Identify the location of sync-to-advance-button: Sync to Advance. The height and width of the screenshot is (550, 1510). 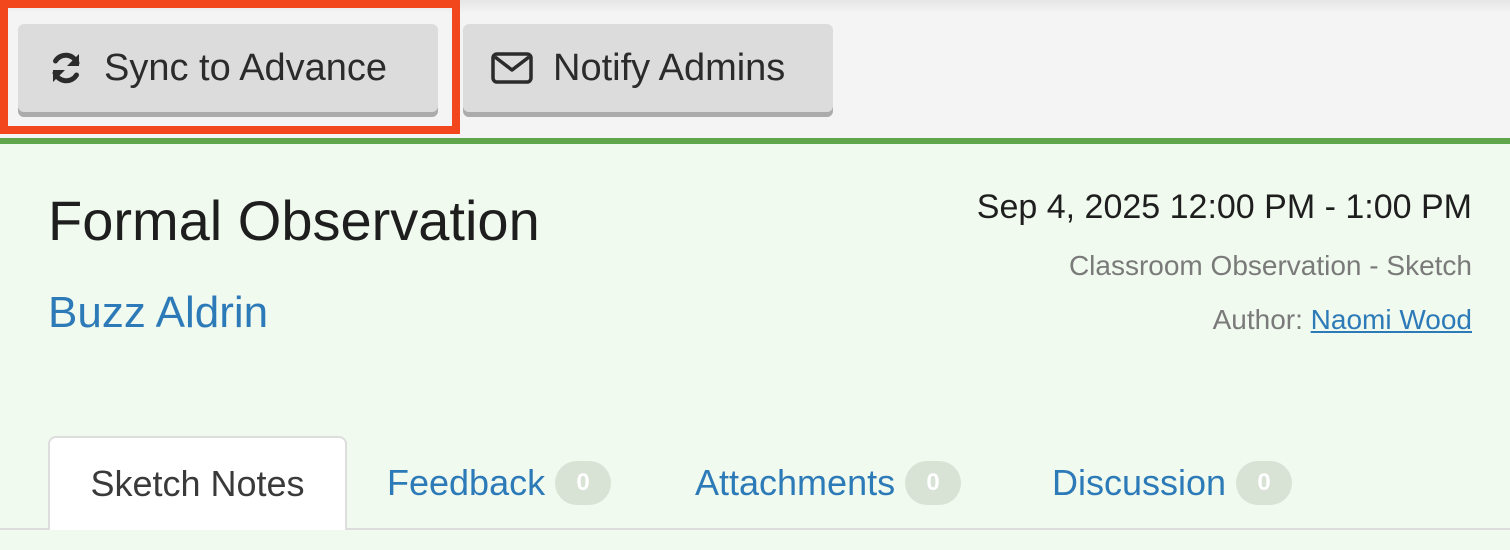
(228, 68).